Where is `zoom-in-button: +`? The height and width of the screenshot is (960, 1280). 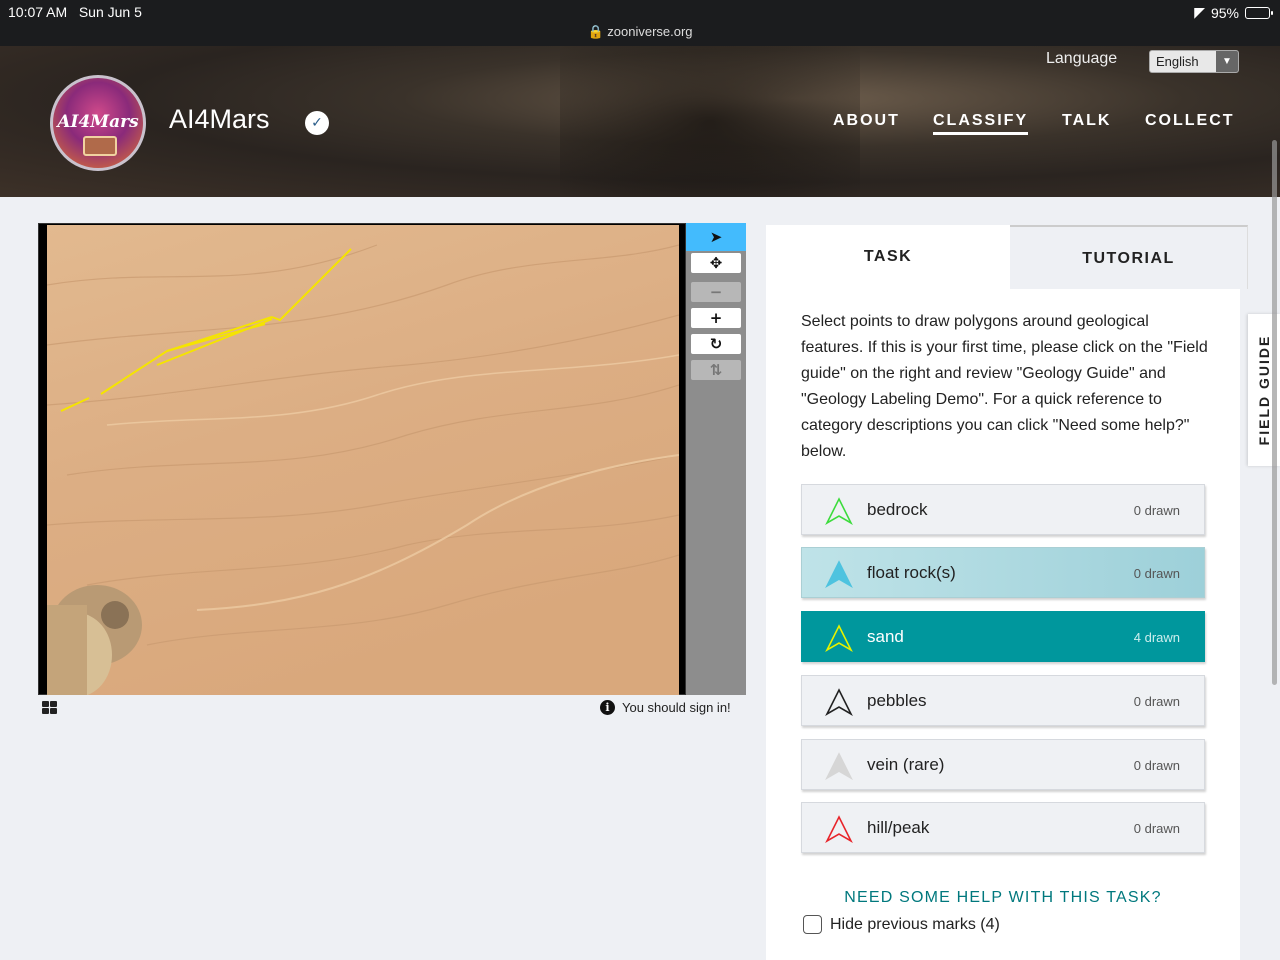 zoom-in-button: + is located at coordinates (716, 318).